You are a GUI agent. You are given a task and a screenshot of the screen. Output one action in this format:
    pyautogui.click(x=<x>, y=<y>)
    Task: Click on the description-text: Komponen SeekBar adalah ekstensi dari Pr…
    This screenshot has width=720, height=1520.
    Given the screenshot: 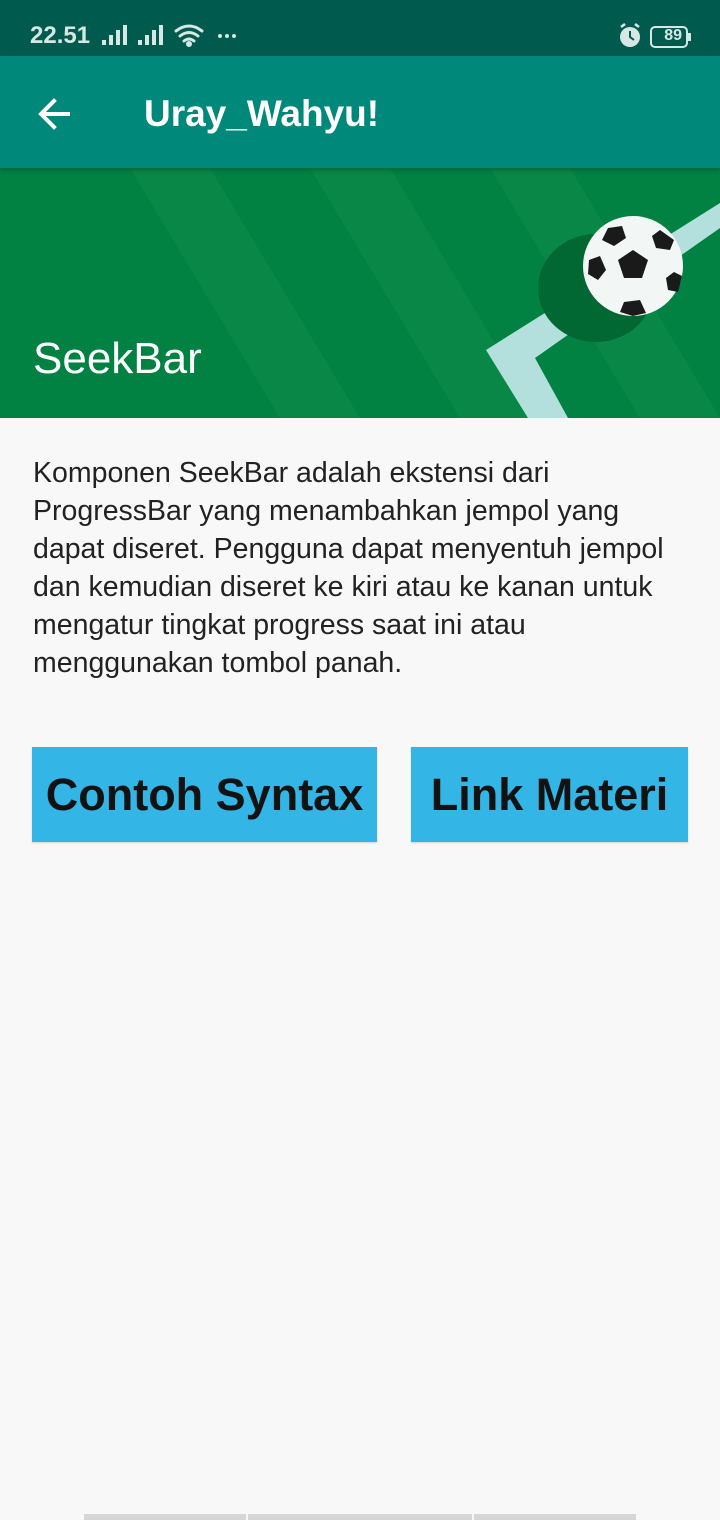 What is the action you would take?
    pyautogui.click(x=348, y=568)
    